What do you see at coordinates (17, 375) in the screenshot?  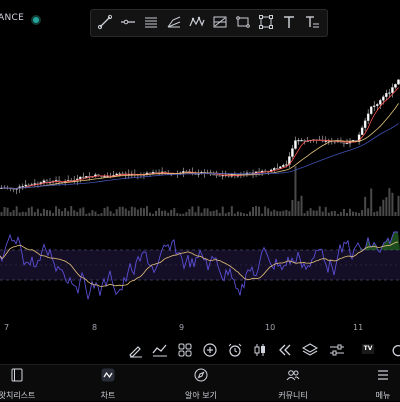 I see `watchlist-icon` at bounding box center [17, 375].